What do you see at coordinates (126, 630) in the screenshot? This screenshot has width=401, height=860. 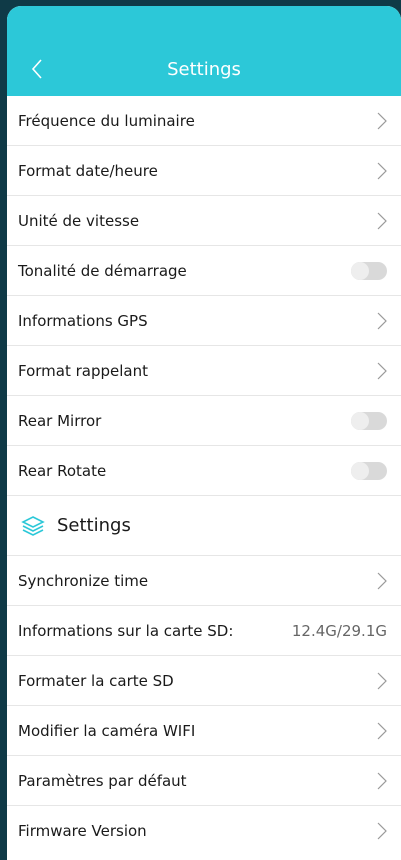 I see `setting-label: Informations sur la carte SD:` at bounding box center [126, 630].